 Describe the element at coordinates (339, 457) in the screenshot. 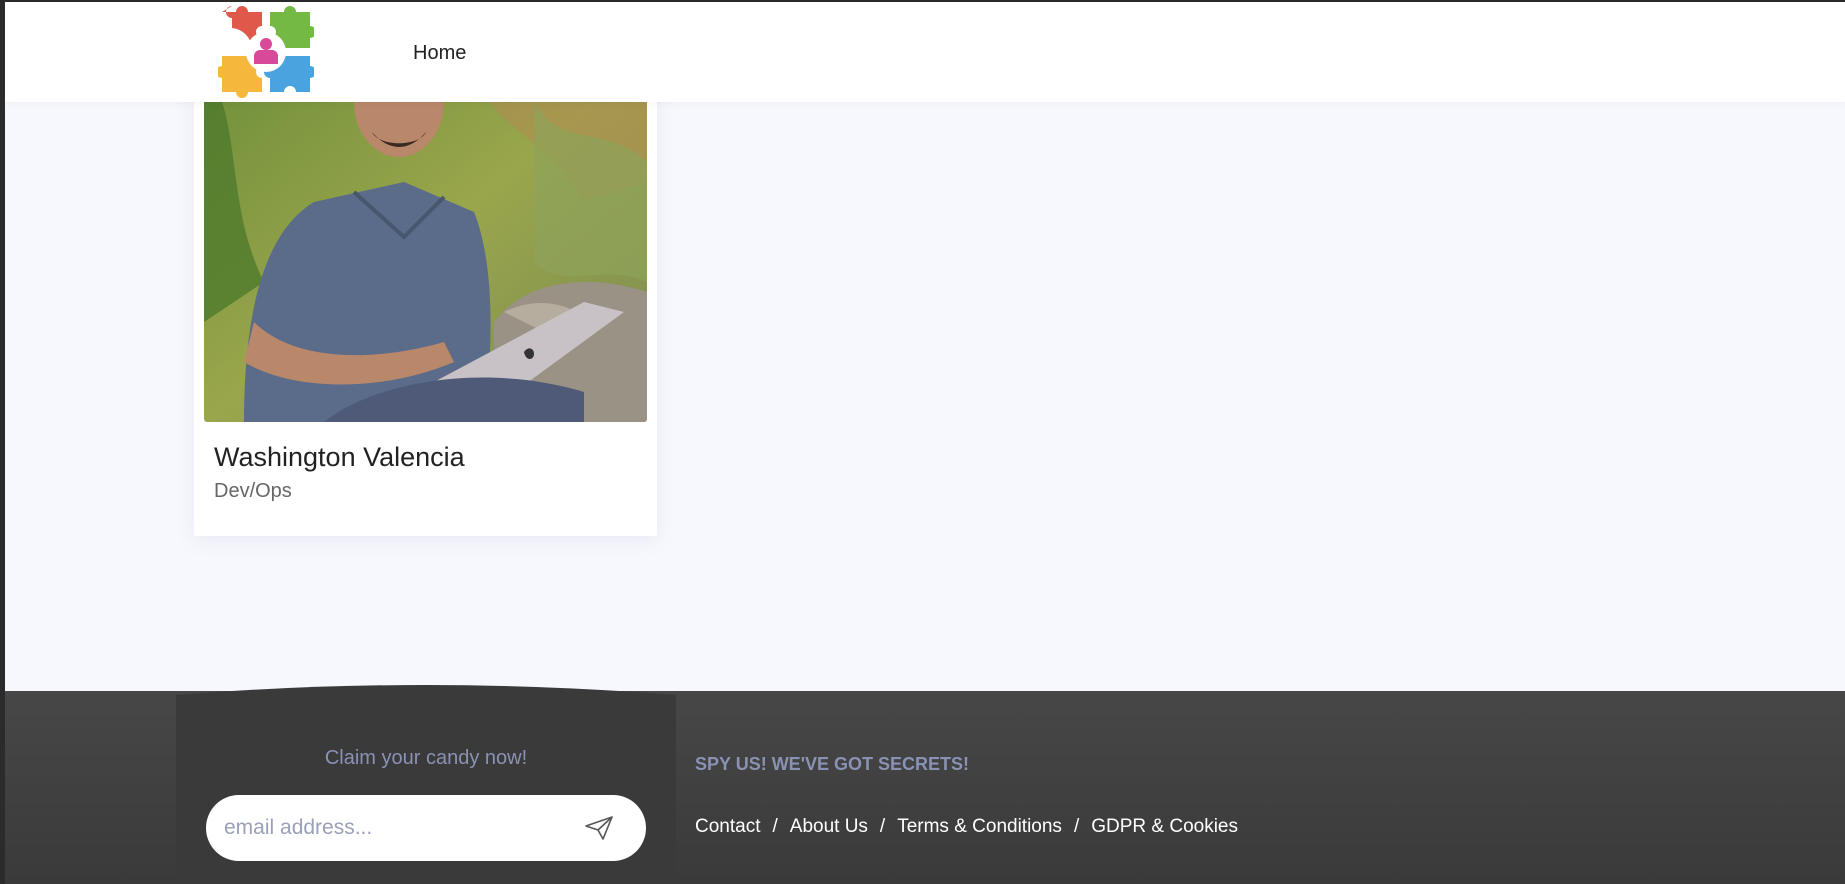

I see `member-name: Washington Valencia` at that location.